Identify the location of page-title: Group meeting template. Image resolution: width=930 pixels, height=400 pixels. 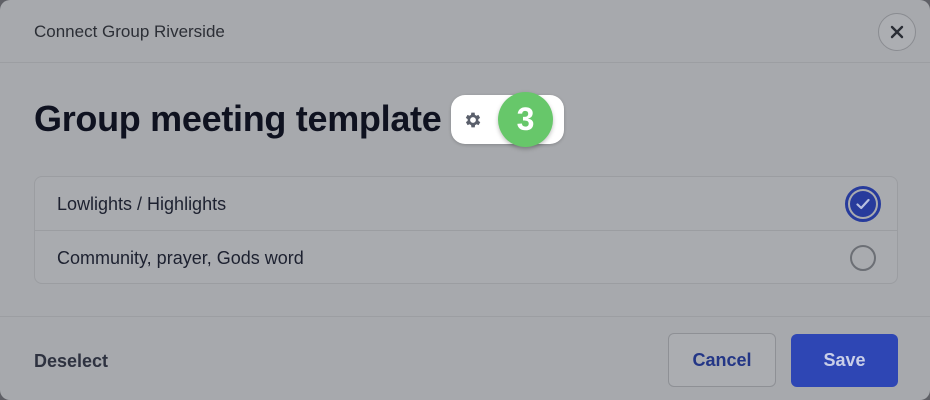
(238, 118).